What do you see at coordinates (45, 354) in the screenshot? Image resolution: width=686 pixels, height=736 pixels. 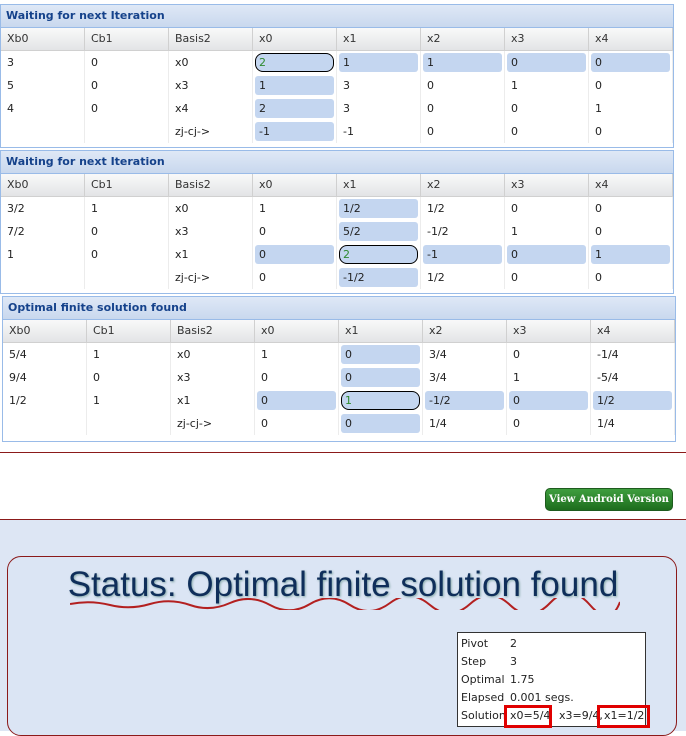 I see `table-cell: 5/4` at bounding box center [45, 354].